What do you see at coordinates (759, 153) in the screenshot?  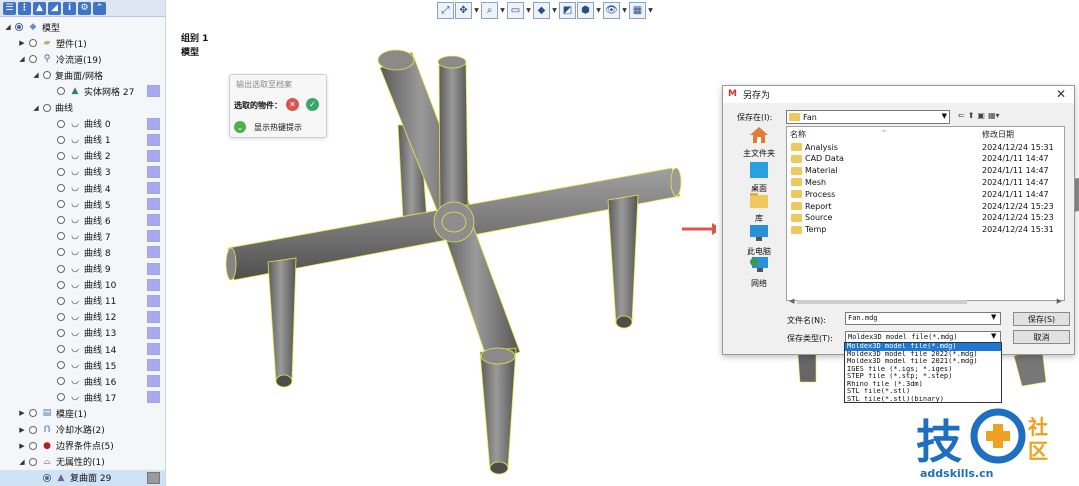 I see `place-label: 主文件夹` at bounding box center [759, 153].